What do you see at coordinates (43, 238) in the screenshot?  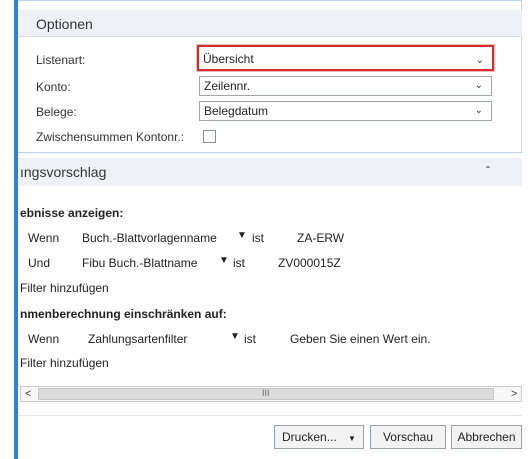 I see `filter1-row1-conj: Wenn` at bounding box center [43, 238].